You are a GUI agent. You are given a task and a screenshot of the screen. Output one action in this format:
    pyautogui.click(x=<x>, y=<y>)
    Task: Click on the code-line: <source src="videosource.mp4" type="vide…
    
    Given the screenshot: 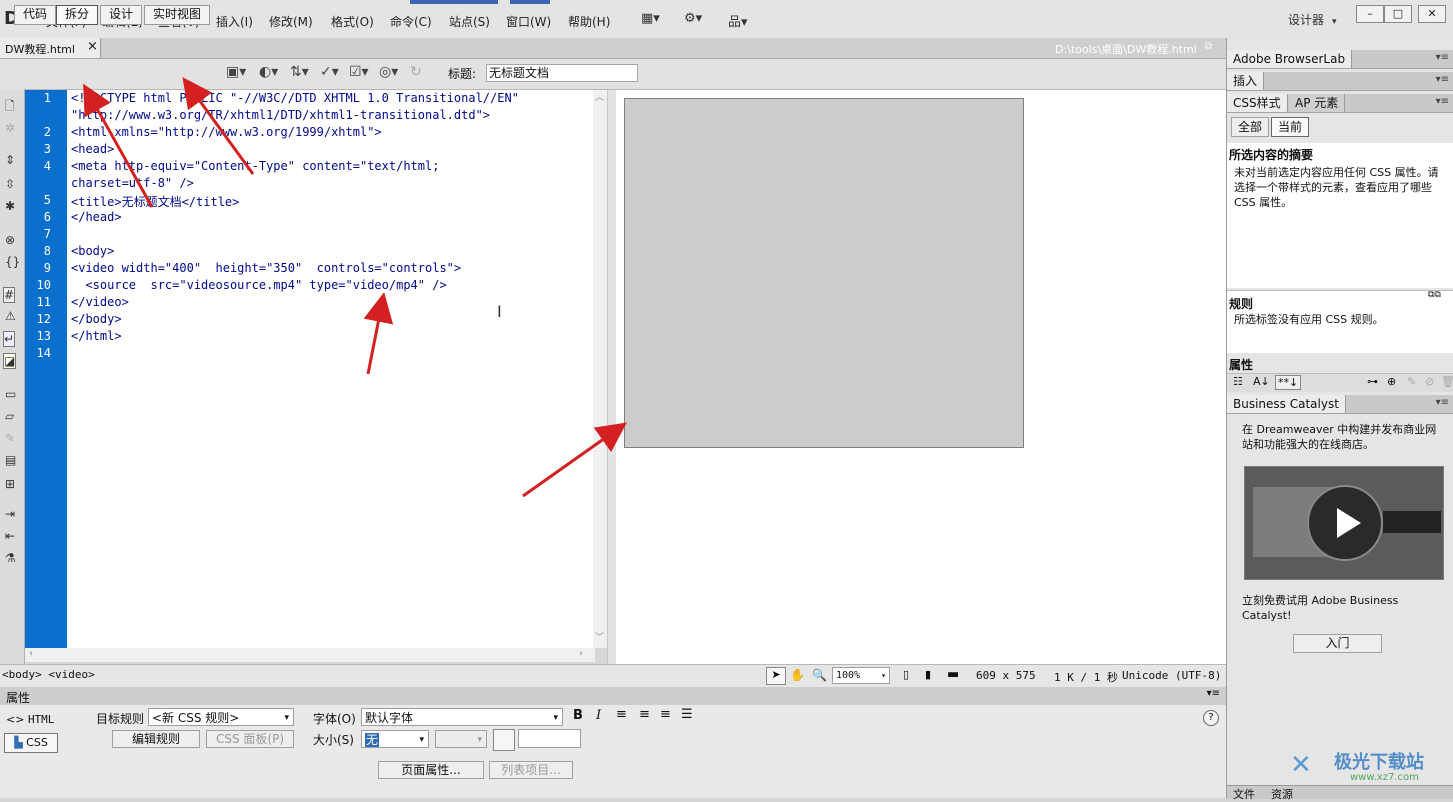 What is the action you would take?
    pyautogui.click(x=258, y=285)
    